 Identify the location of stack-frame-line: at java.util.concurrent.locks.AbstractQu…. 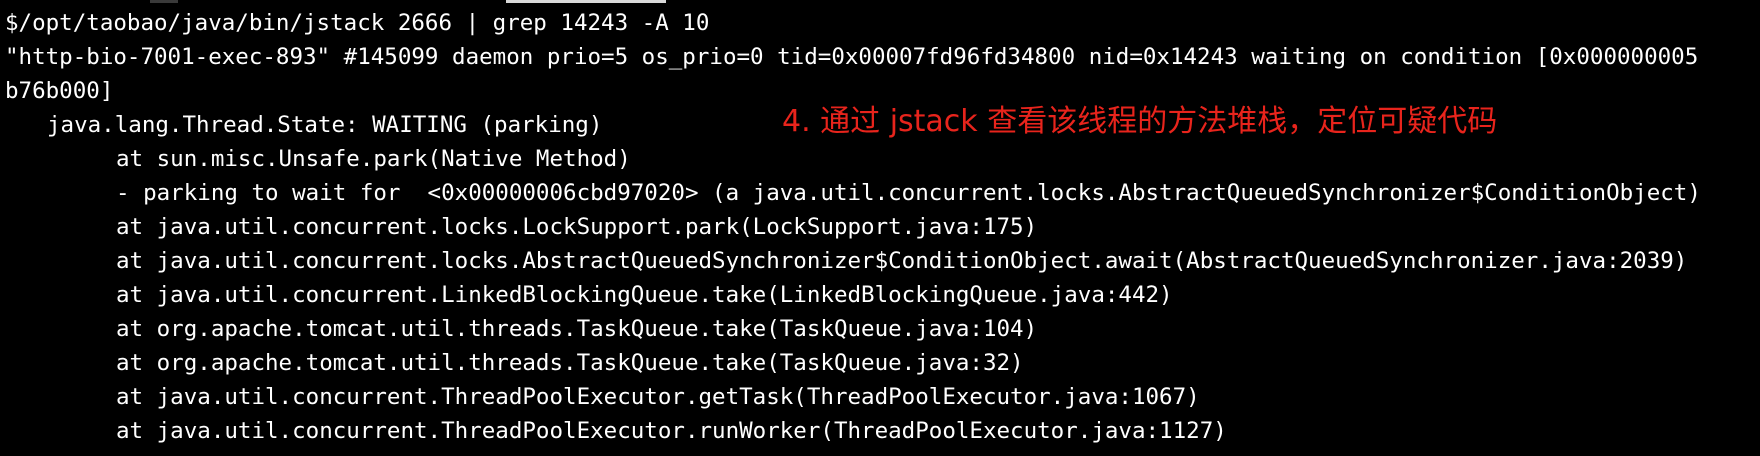
(902, 261).